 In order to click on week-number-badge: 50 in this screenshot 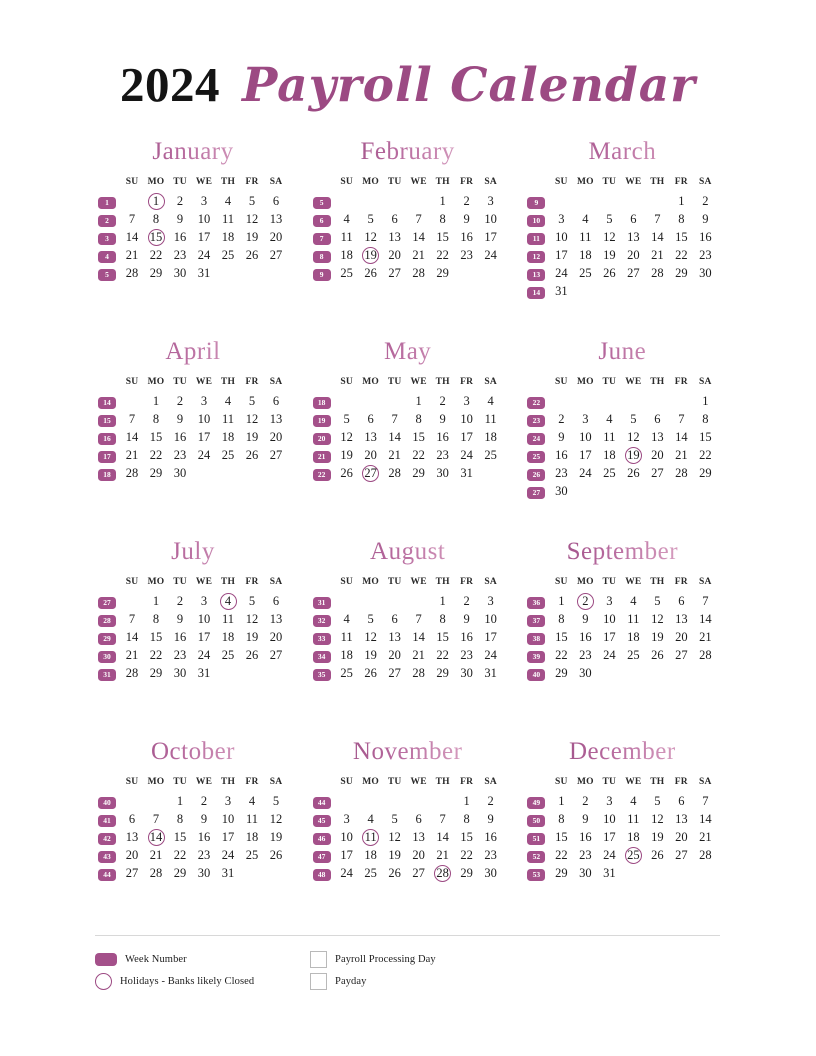, I will do `click(536, 821)`.